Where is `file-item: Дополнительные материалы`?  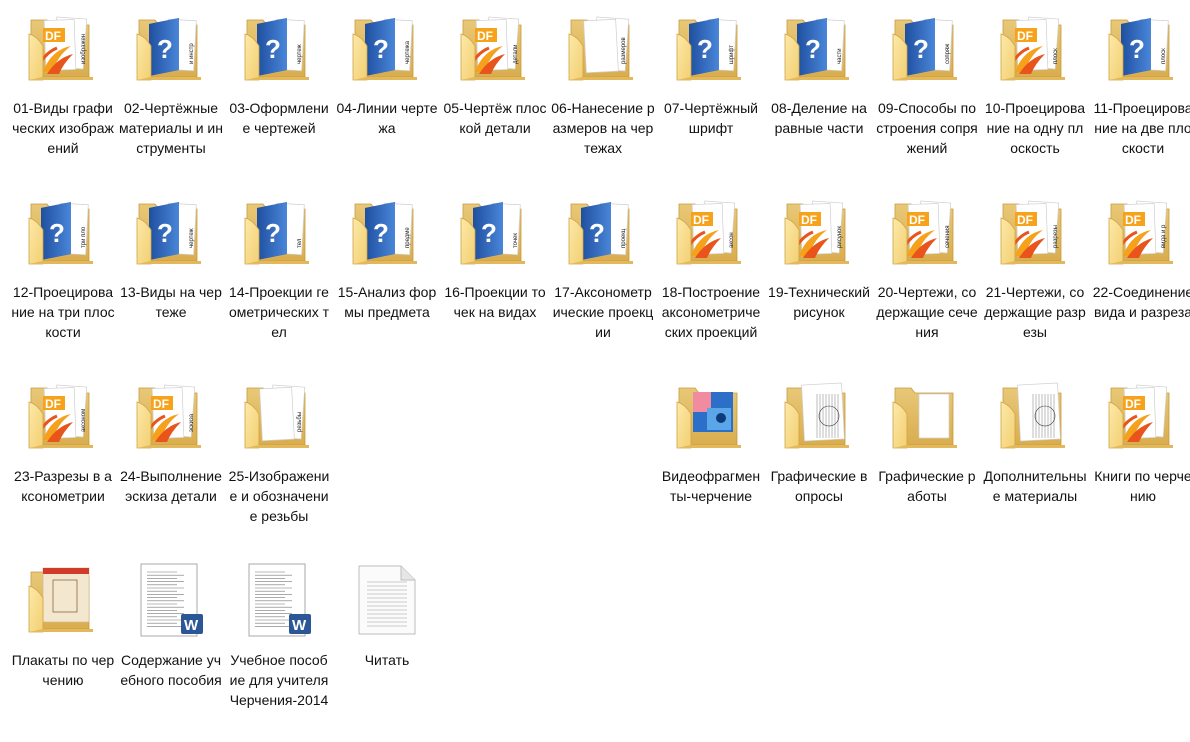 file-item: Дополнительные материалы is located at coordinates (1035, 460).